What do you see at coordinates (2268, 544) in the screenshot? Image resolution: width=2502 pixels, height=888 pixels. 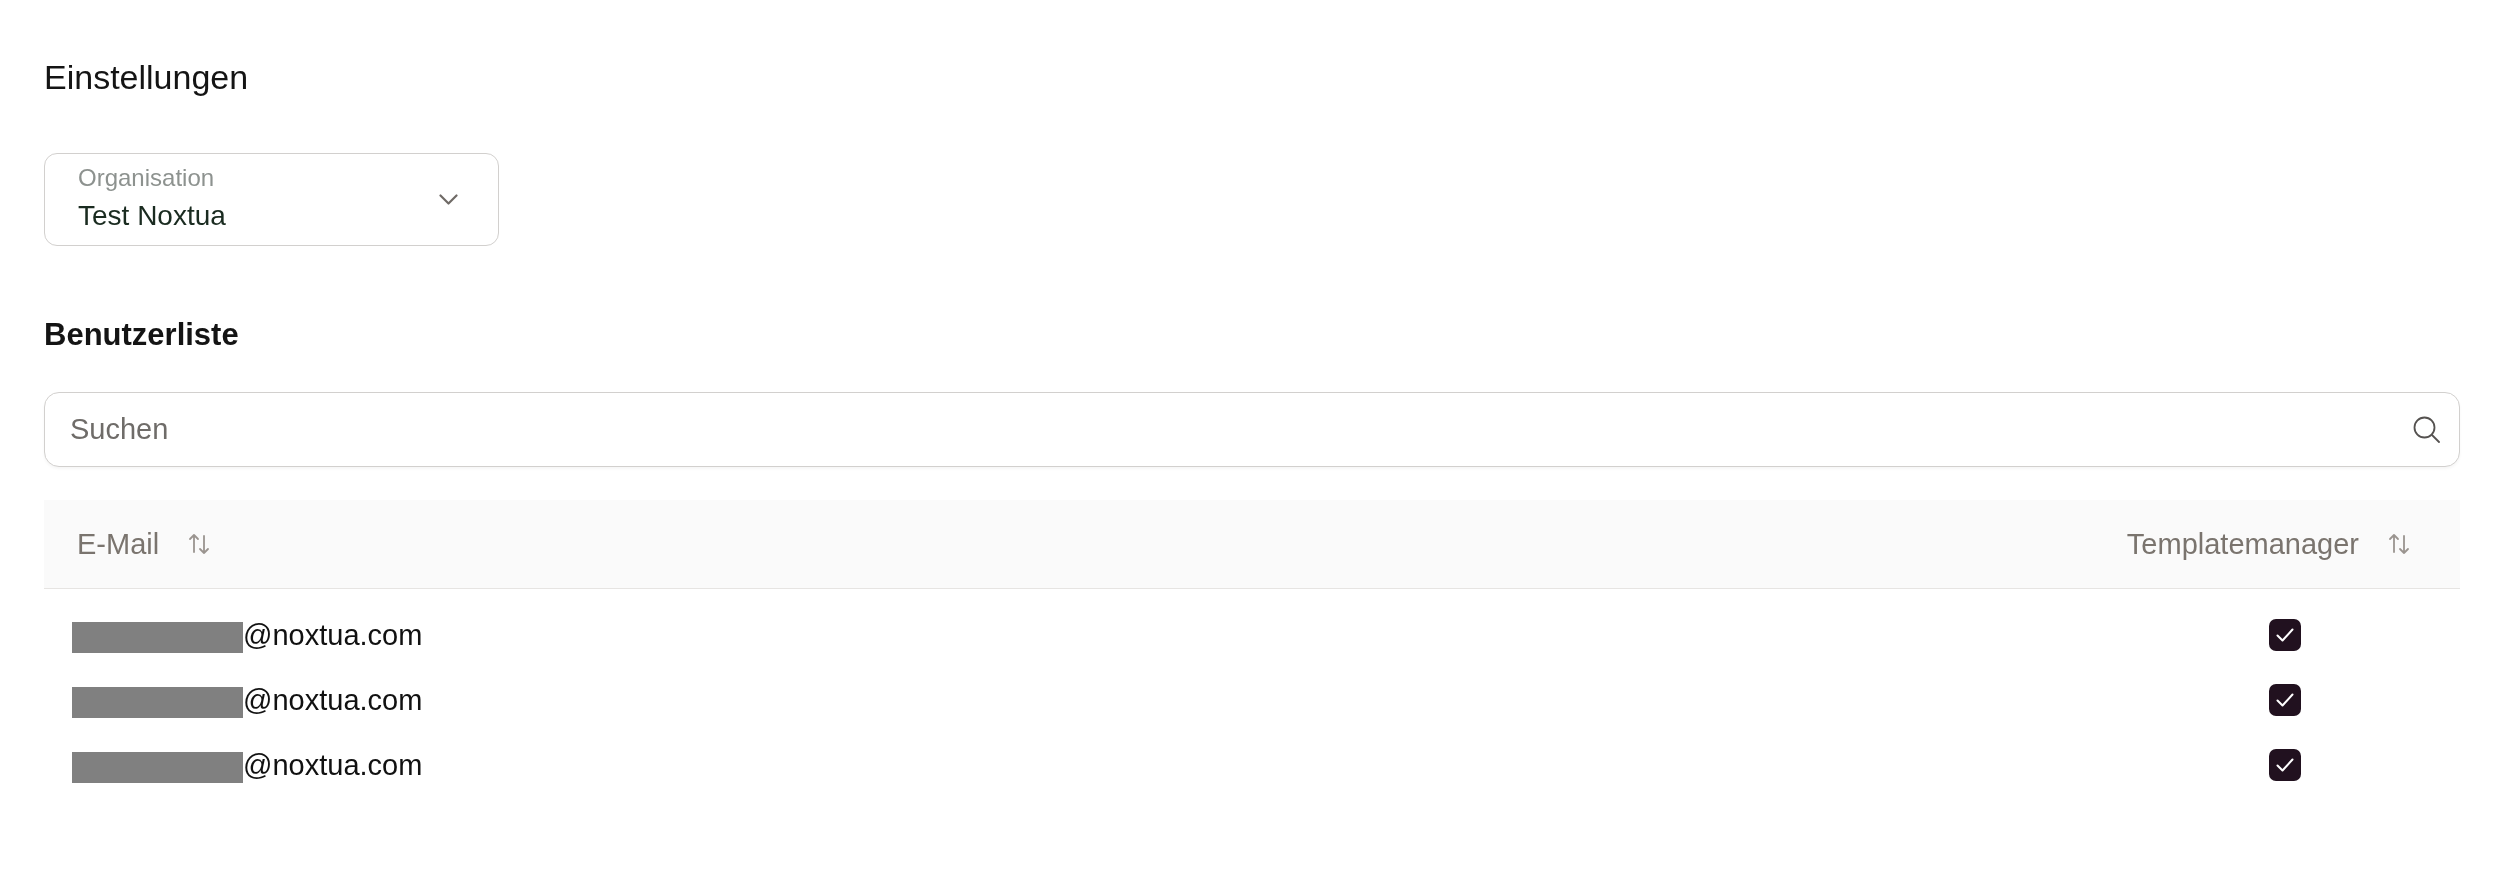 I see `column-header: Templatemanager` at bounding box center [2268, 544].